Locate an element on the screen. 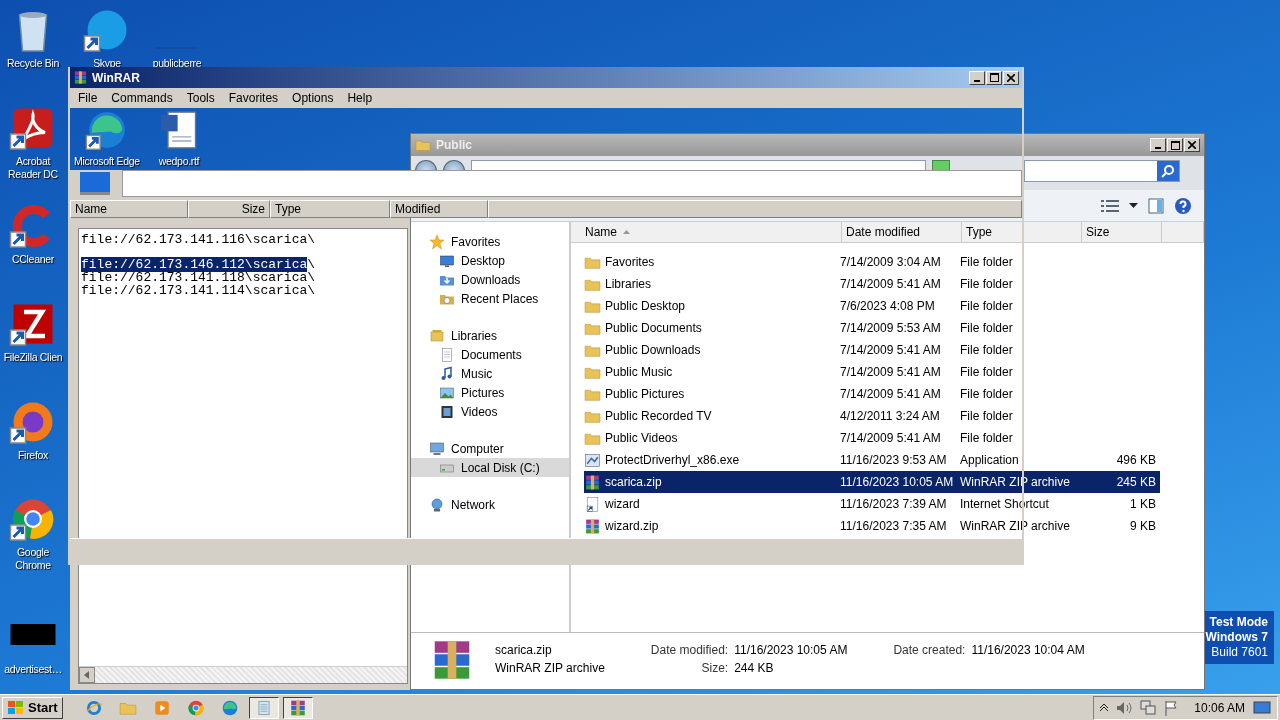 The width and height of the screenshot is (1280, 720). icon-label: Google Chrome is located at coordinates (33, 559).